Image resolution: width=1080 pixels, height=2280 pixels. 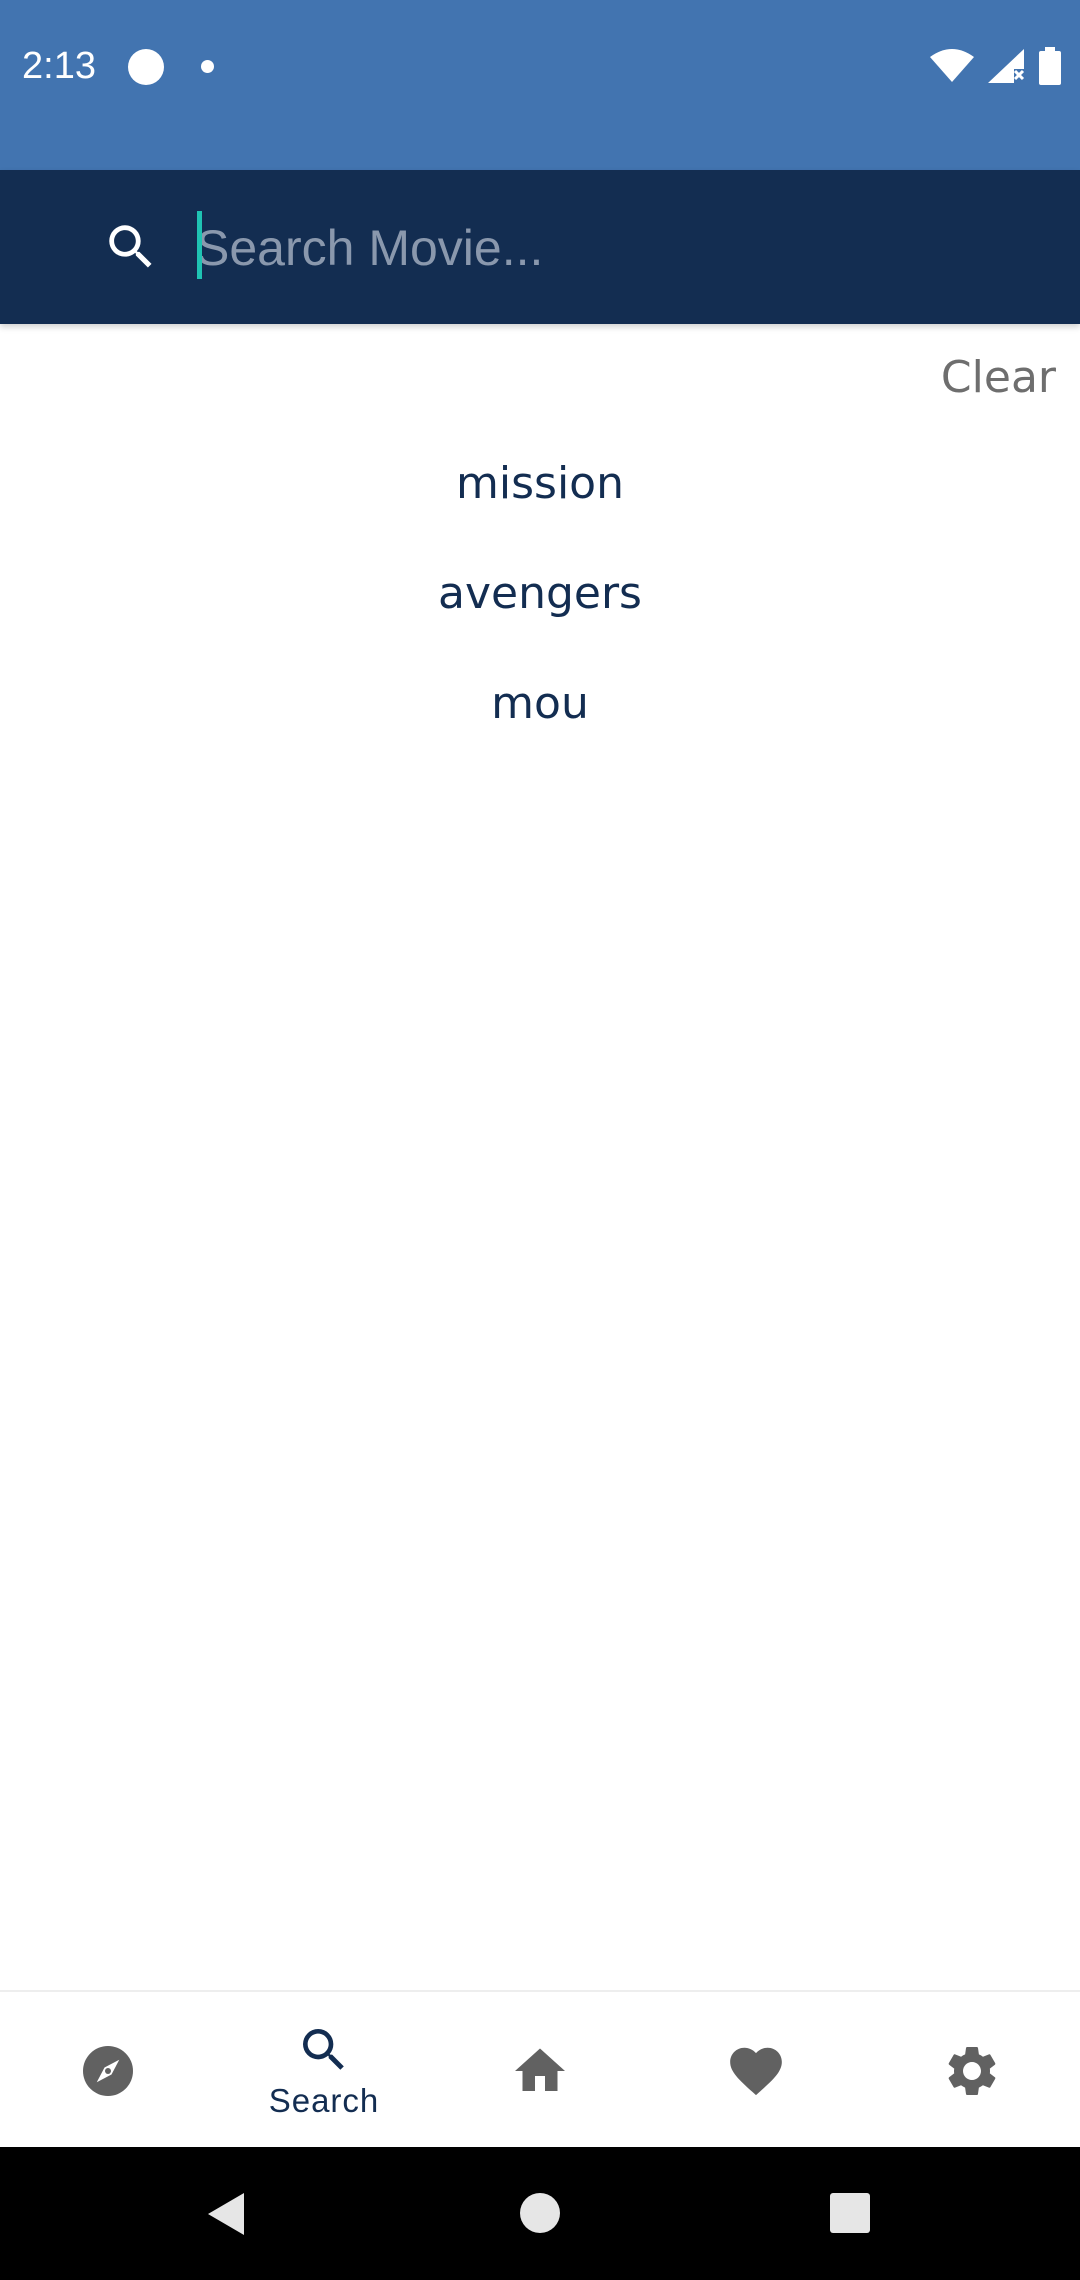 I want to click on history-item: avengers, so click(x=540, y=617).